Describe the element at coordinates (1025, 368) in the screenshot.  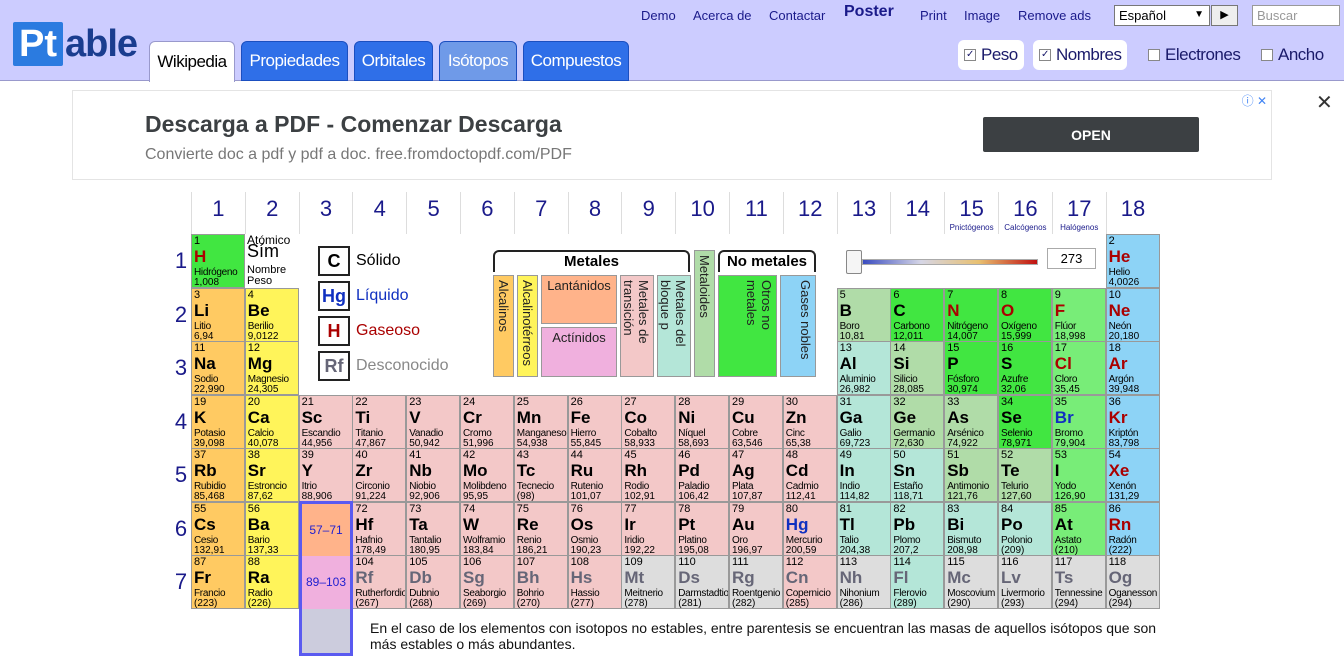
I see `element-s: 16 S Azufre 32,06` at that location.